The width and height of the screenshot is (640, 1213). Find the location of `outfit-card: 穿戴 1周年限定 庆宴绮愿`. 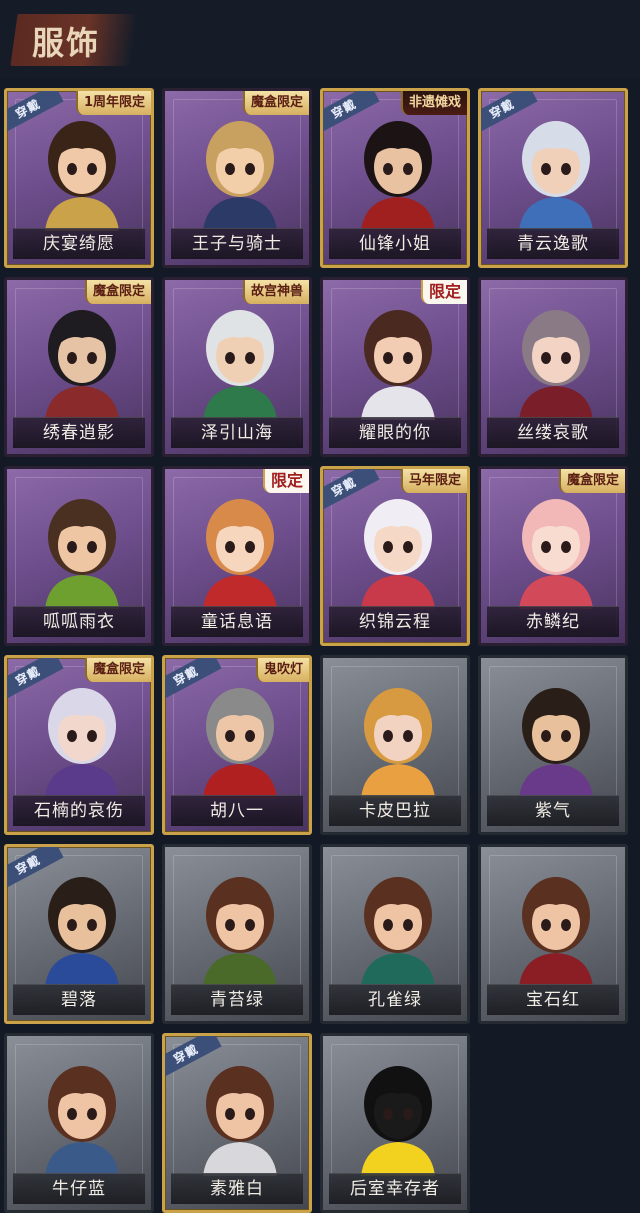

outfit-card: 穿戴 1周年限定 庆宴绮愿 is located at coordinates (79, 178).